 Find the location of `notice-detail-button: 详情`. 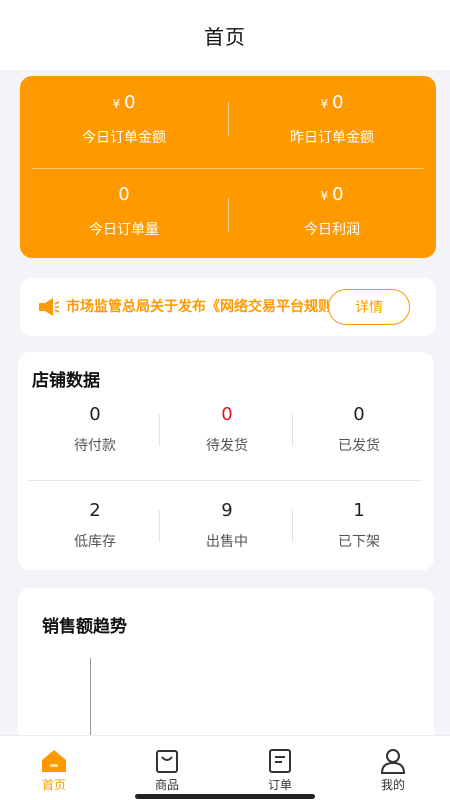

notice-detail-button: 详情 is located at coordinates (369, 307).